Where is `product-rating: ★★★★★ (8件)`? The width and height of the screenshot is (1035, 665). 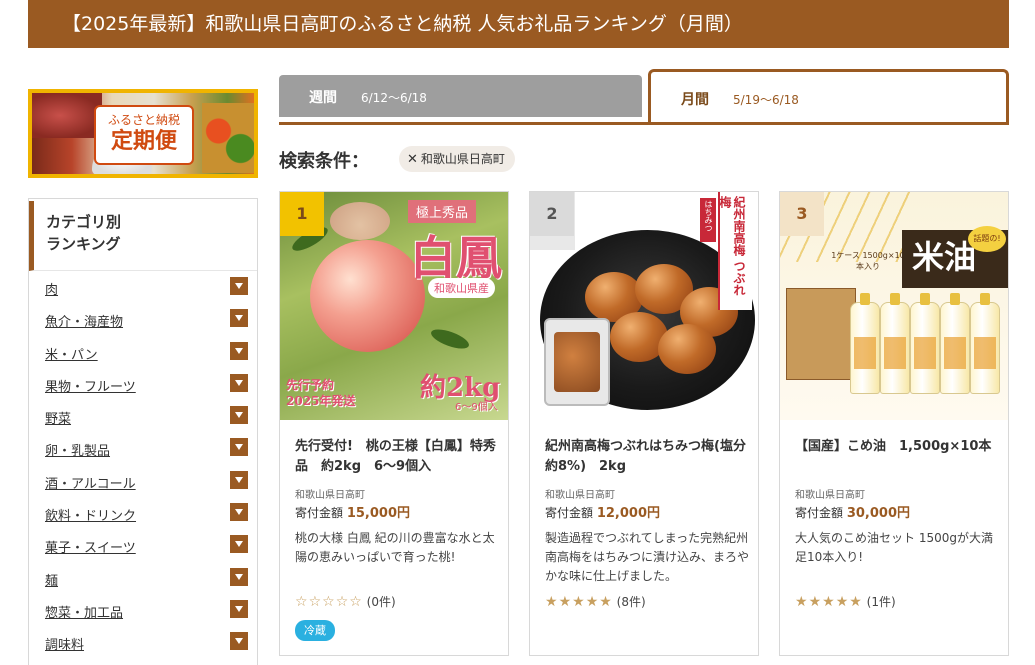
product-rating: ★★★★★ (8件) is located at coordinates (595, 601).